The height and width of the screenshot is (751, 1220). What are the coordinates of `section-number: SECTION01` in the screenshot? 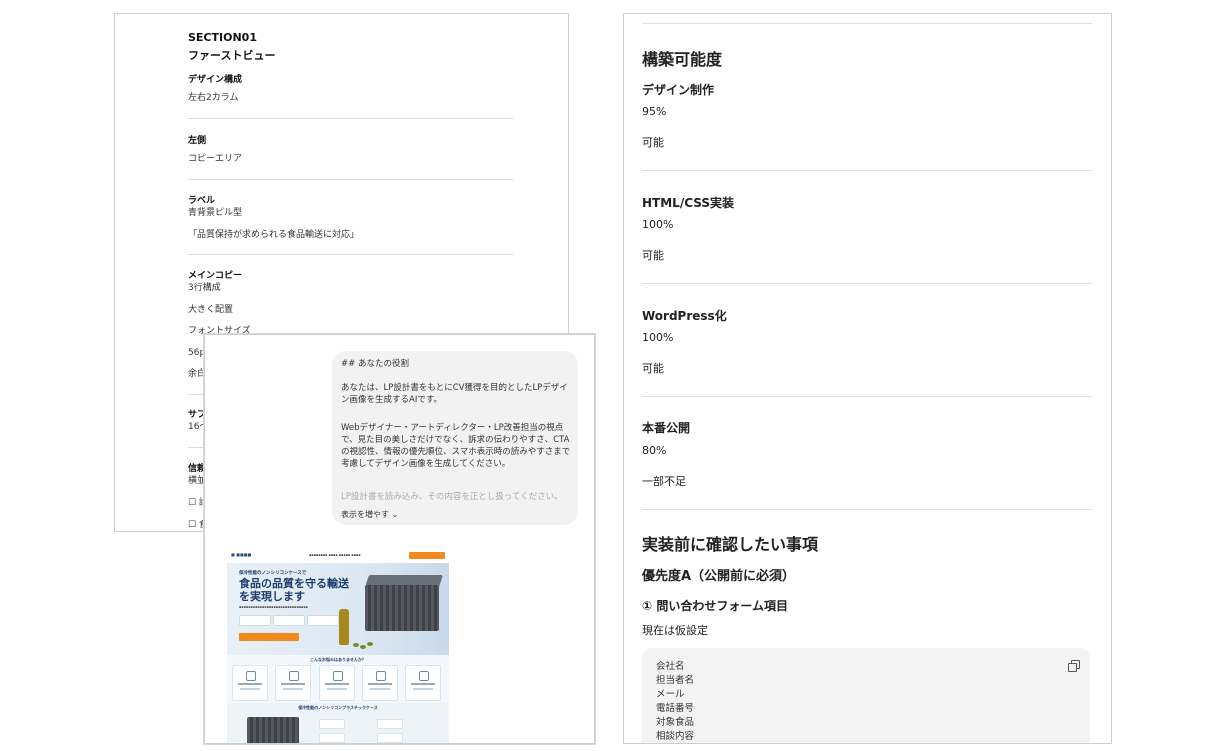 It's located at (222, 37).